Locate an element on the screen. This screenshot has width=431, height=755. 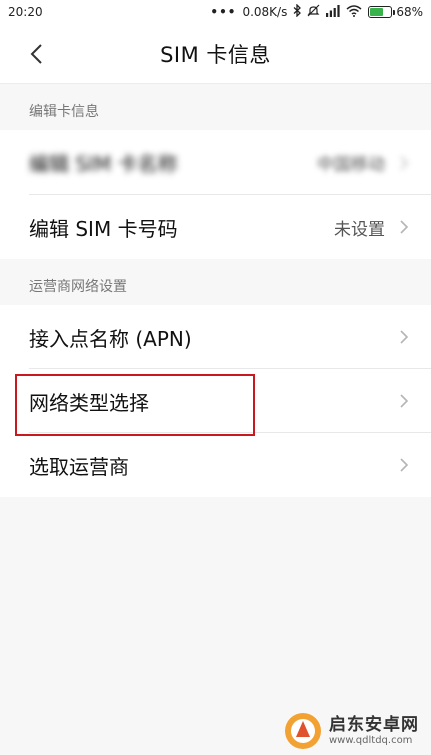
section-label-edit-card: 编辑卡信息 is located at coordinates (215, 111).